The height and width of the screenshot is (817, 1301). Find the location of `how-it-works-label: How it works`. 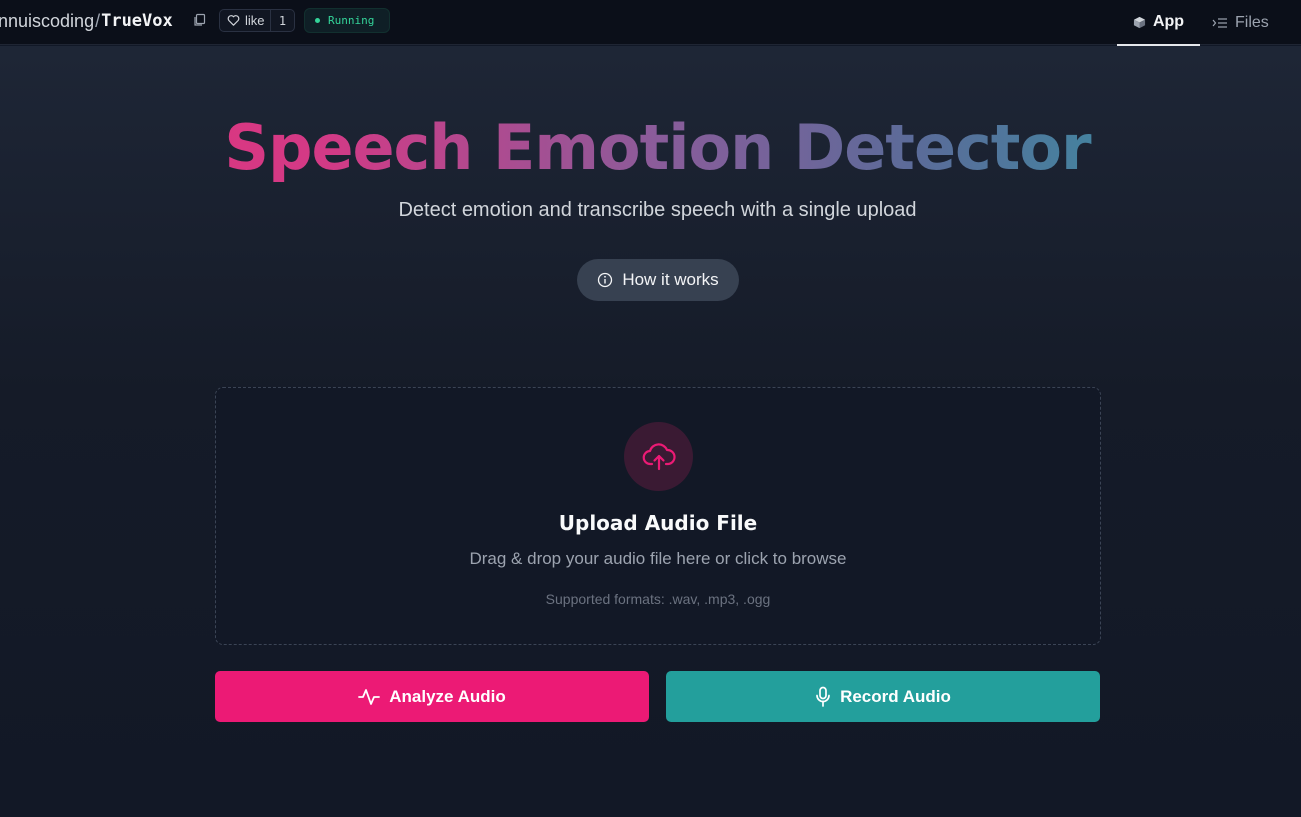

how-it-works-label: How it works is located at coordinates (670, 279).